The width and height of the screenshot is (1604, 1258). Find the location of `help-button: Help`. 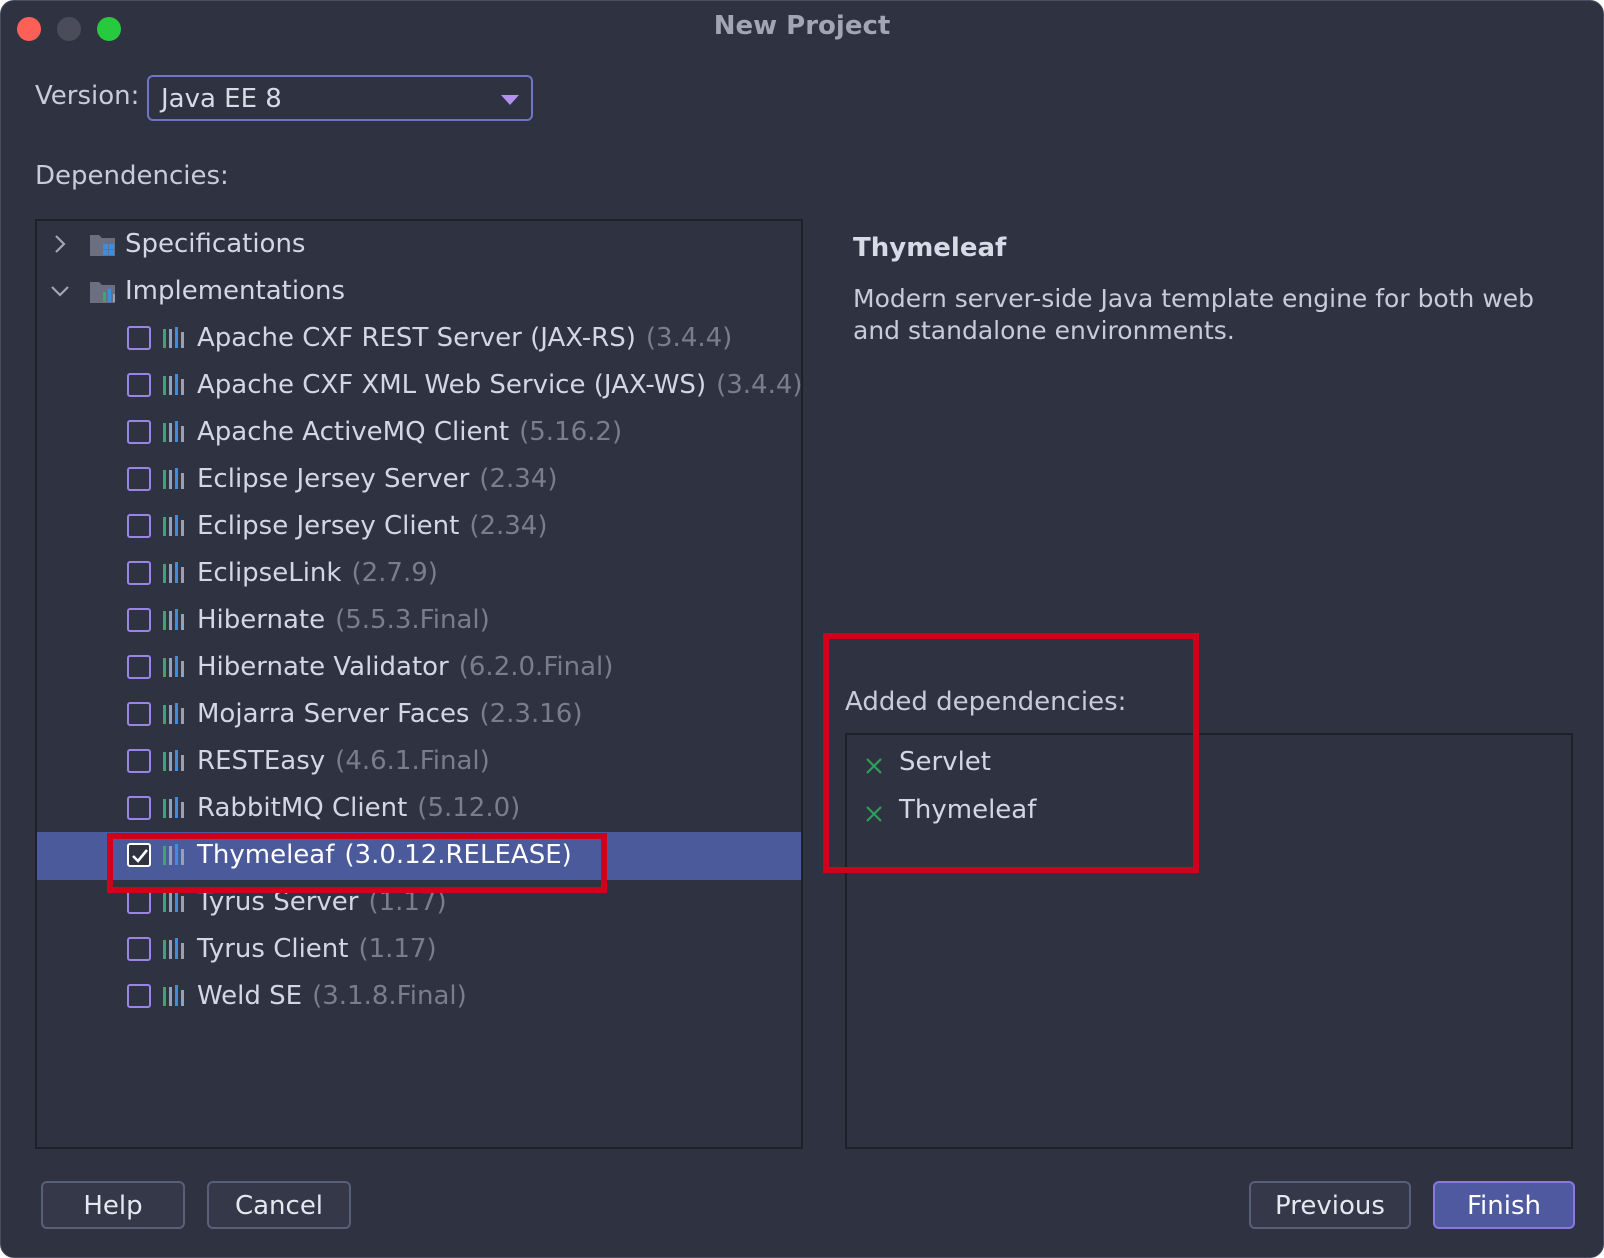

help-button: Help is located at coordinates (113, 1205).